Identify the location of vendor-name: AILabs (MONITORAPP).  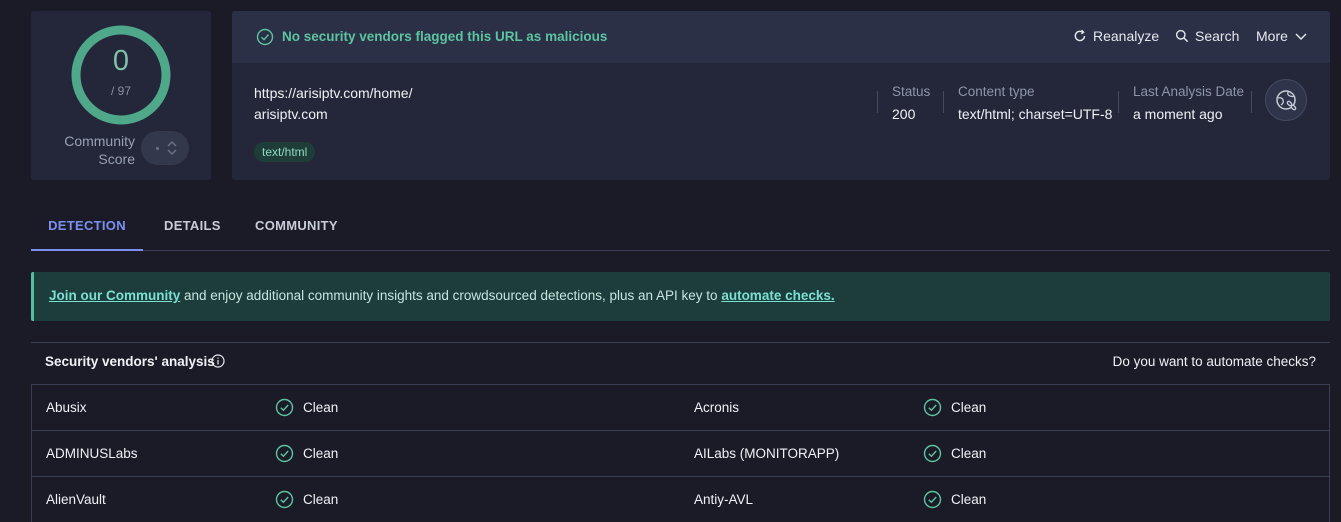
(767, 453).